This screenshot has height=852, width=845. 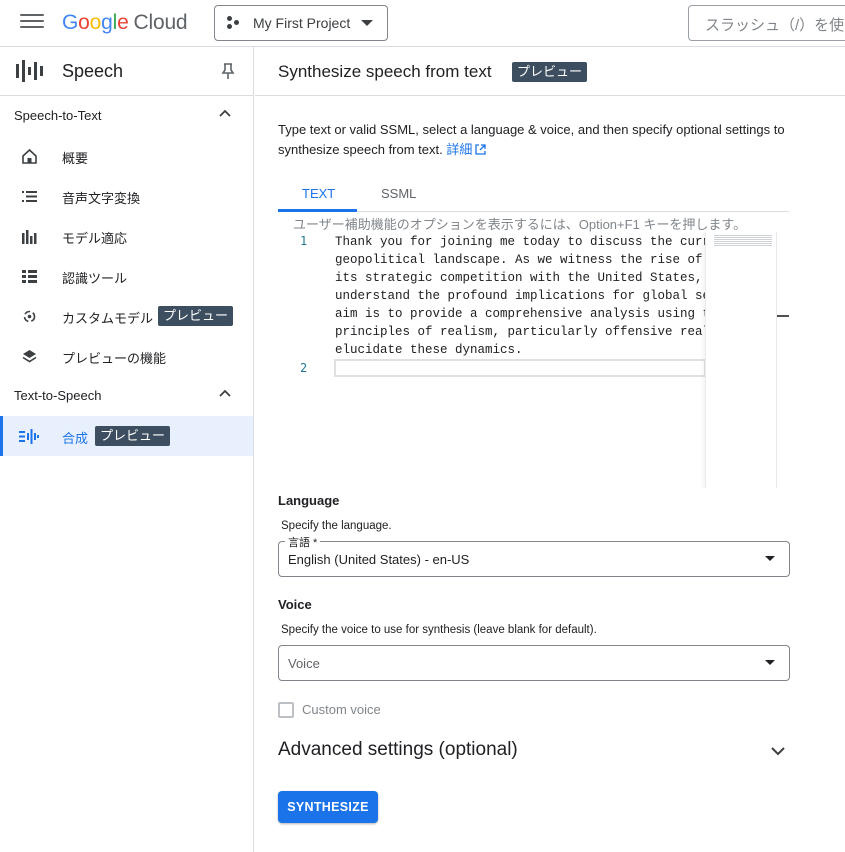 I want to click on language-heading: Language, so click(x=309, y=500).